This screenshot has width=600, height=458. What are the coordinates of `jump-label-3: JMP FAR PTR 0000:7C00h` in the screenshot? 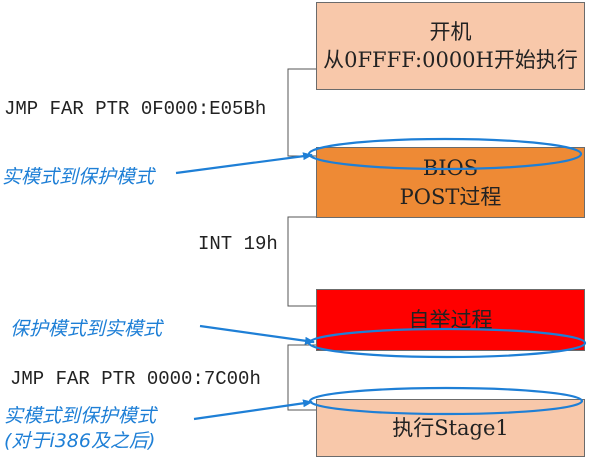 It's located at (135, 379).